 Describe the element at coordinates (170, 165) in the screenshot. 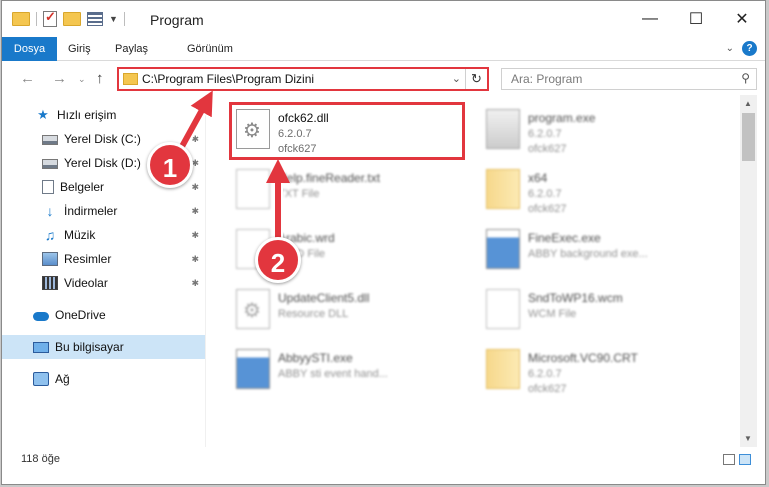

I see `step-1-badge: 1` at that location.